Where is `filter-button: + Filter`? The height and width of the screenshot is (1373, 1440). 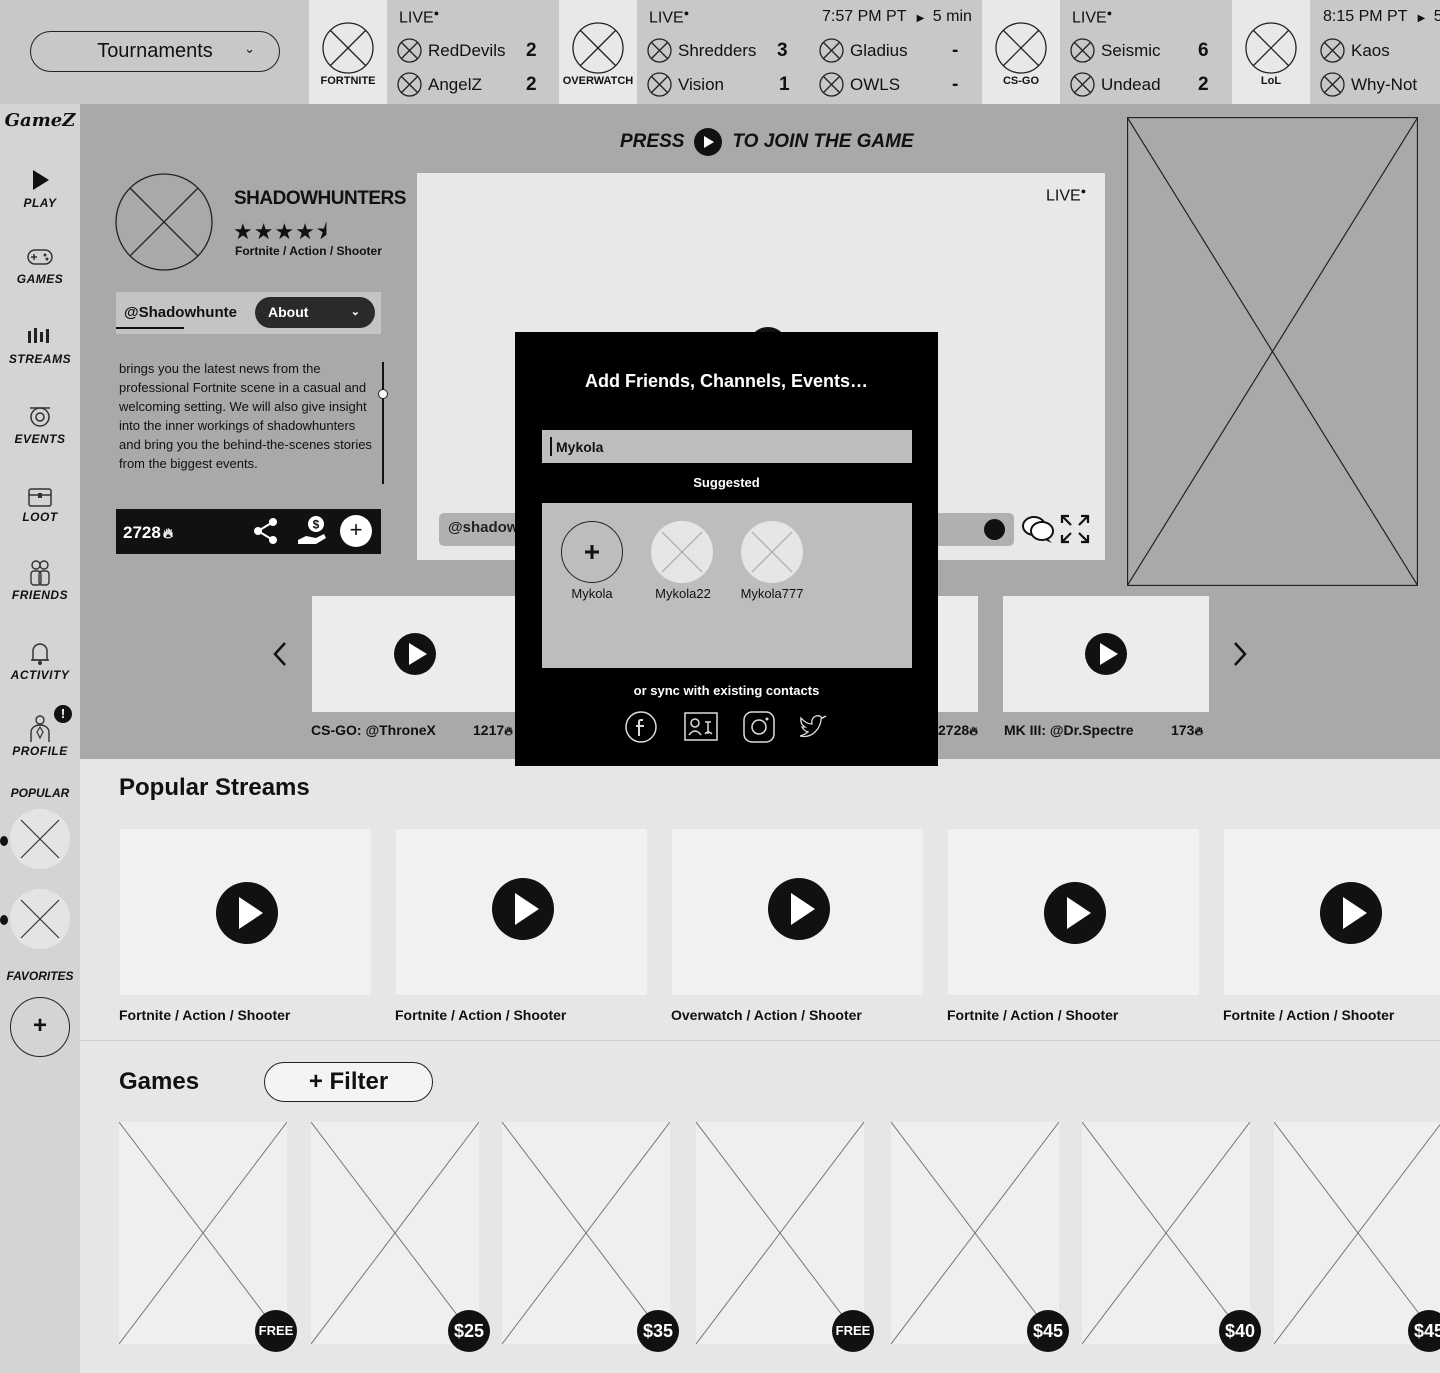
filter-button: + Filter is located at coordinates (348, 1082).